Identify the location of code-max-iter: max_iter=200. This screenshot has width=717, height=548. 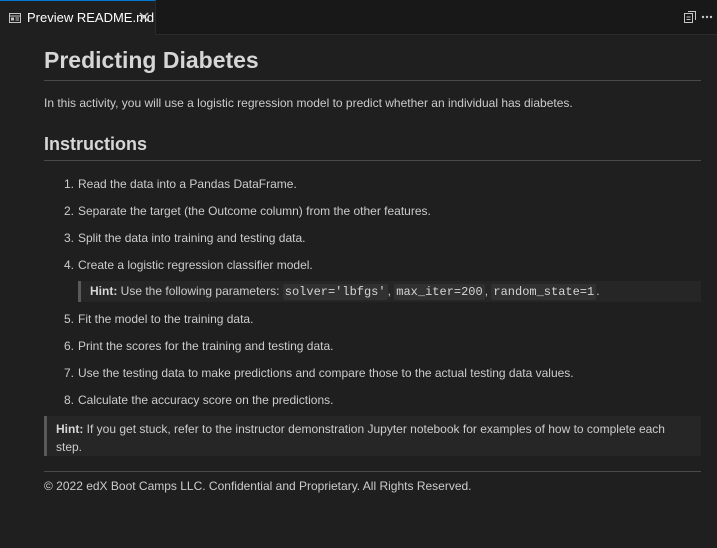
(439, 292).